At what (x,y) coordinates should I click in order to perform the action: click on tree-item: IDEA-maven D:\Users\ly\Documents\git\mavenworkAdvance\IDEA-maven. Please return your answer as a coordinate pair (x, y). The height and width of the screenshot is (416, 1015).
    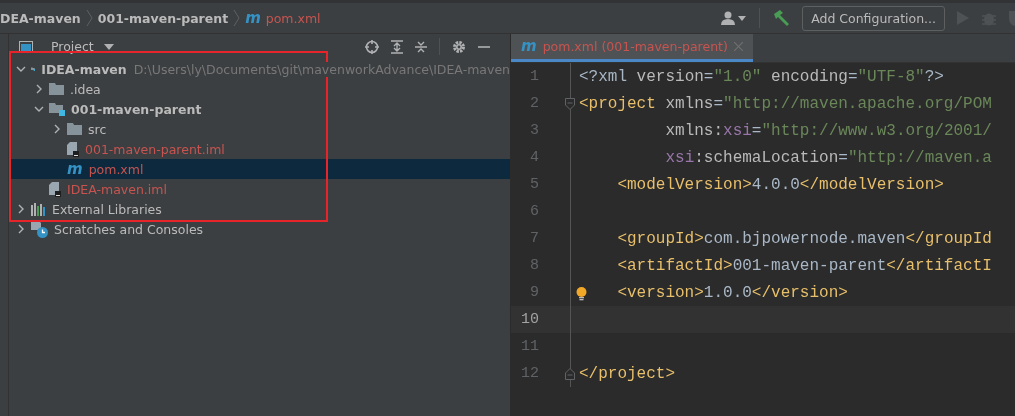
    Looking at the image, I should click on (259, 69).